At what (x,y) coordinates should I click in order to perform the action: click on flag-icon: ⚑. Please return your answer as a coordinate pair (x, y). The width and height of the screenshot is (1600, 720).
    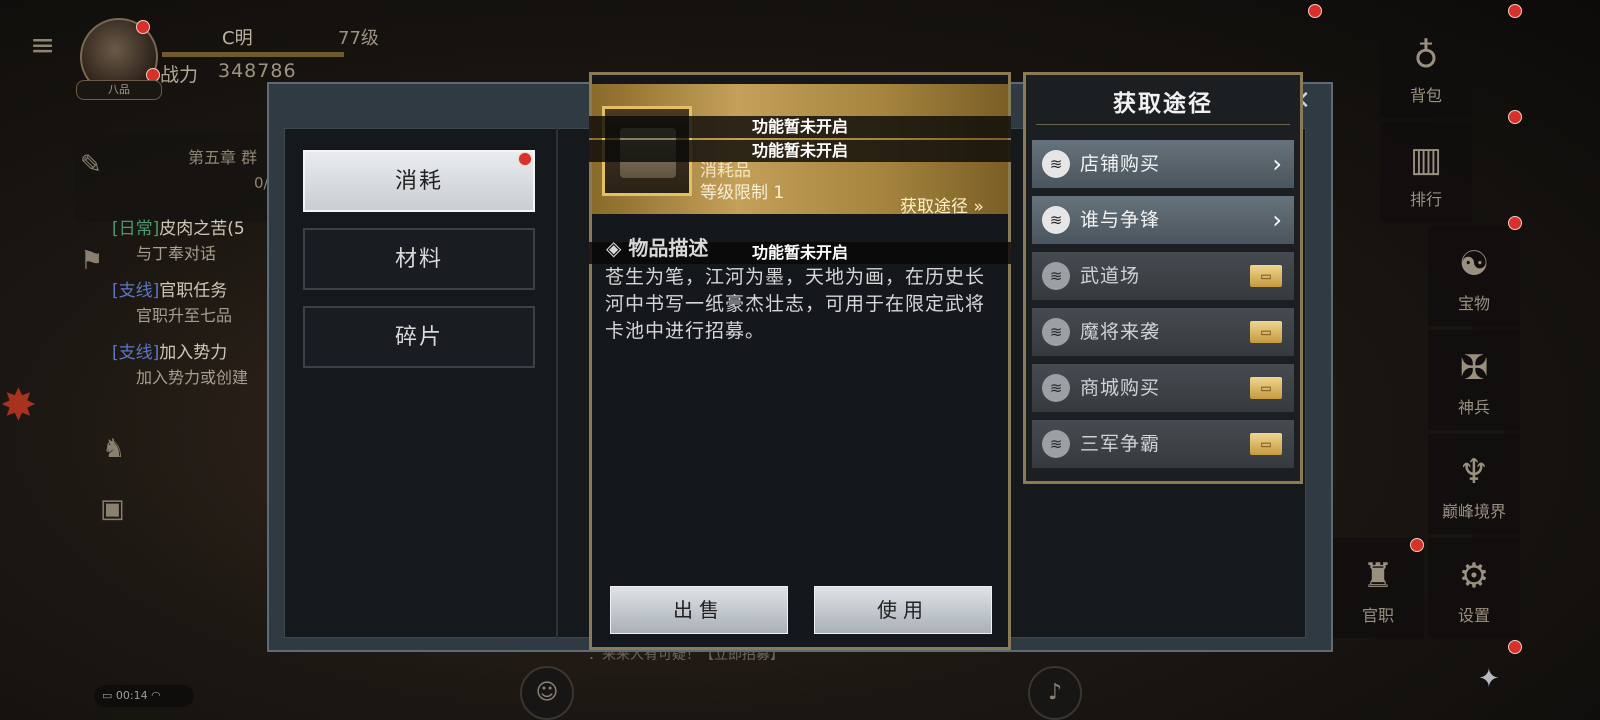
    Looking at the image, I should click on (91, 261).